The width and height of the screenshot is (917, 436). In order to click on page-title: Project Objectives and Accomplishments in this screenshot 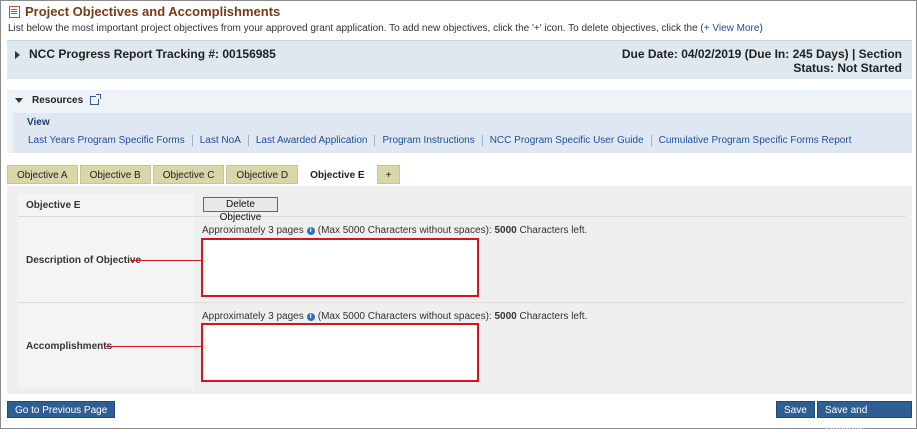, I will do `click(144, 11)`.